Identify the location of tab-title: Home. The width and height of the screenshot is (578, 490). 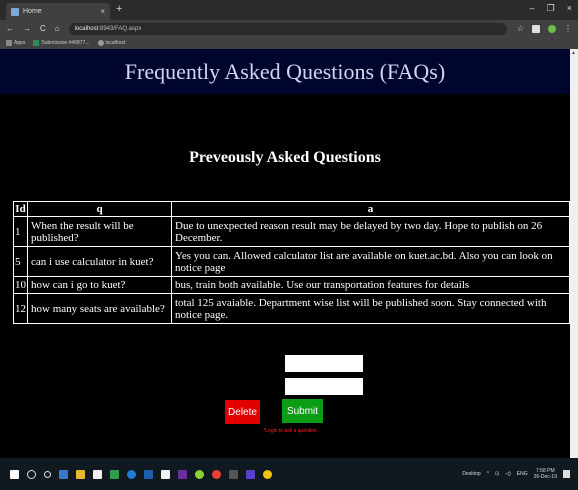
(32, 11).